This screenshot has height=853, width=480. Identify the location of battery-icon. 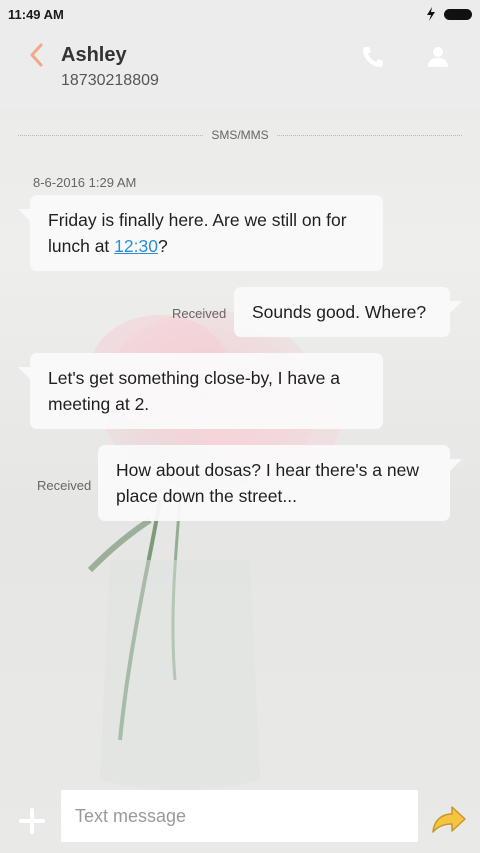
(458, 14).